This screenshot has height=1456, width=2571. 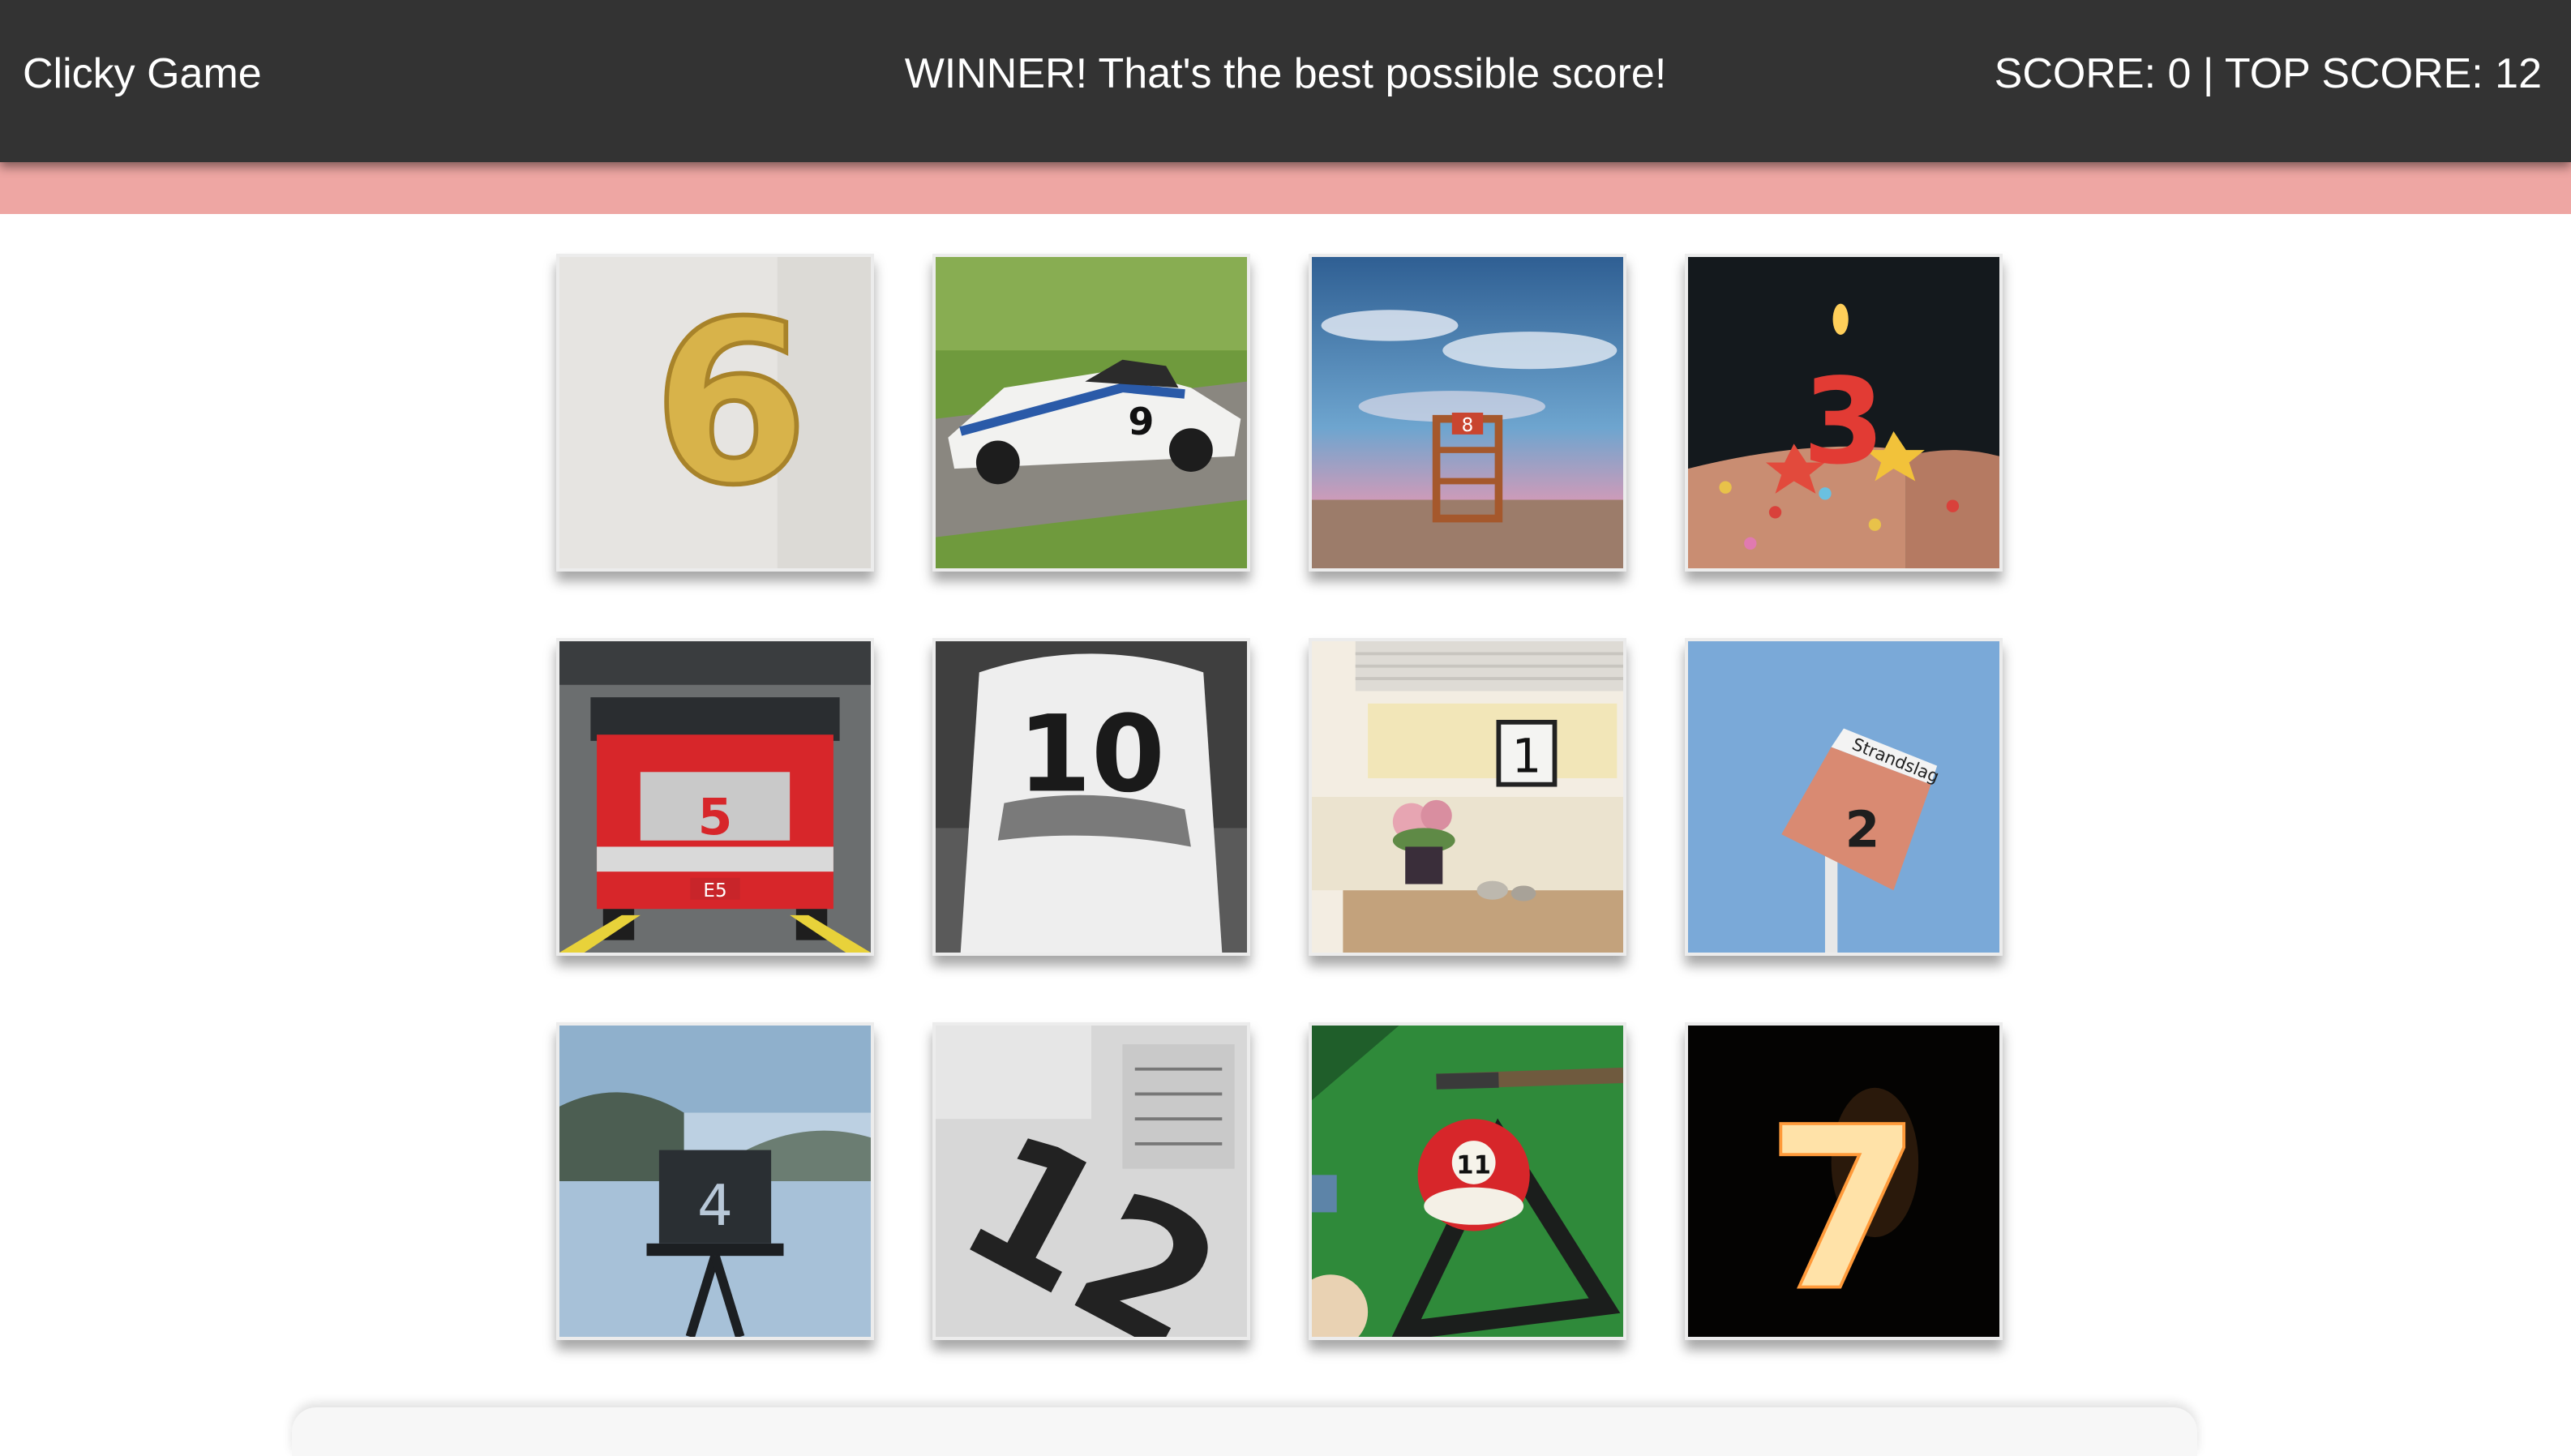 What do you see at coordinates (1468, 425) in the screenshot?
I see `tower-number: 8` at bounding box center [1468, 425].